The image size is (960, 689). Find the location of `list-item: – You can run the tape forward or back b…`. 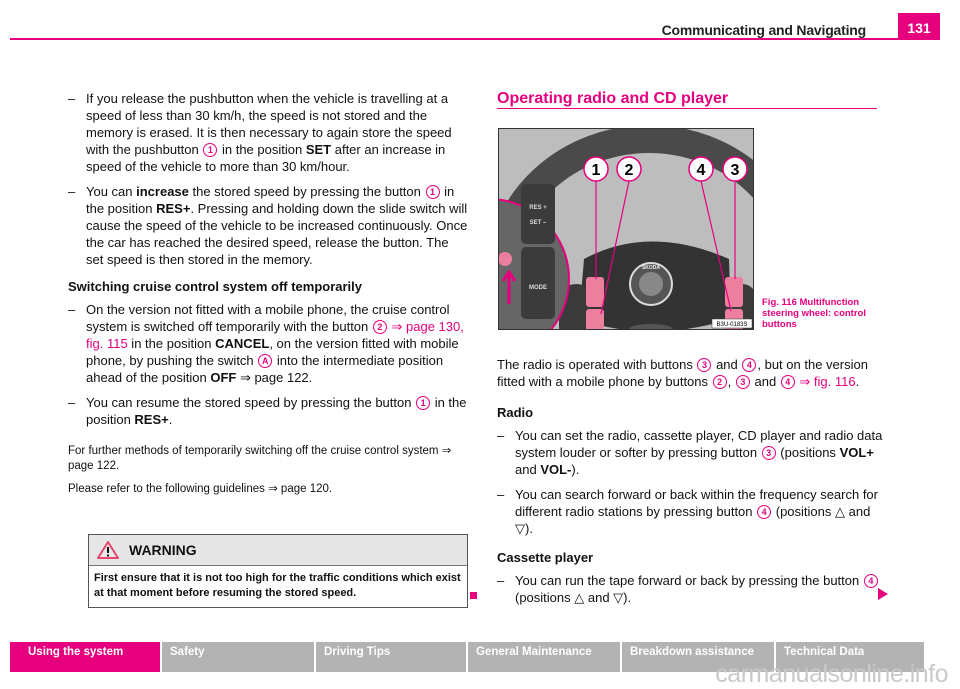

list-item: – You can run the tape forward or back b… is located at coordinates (692, 589).